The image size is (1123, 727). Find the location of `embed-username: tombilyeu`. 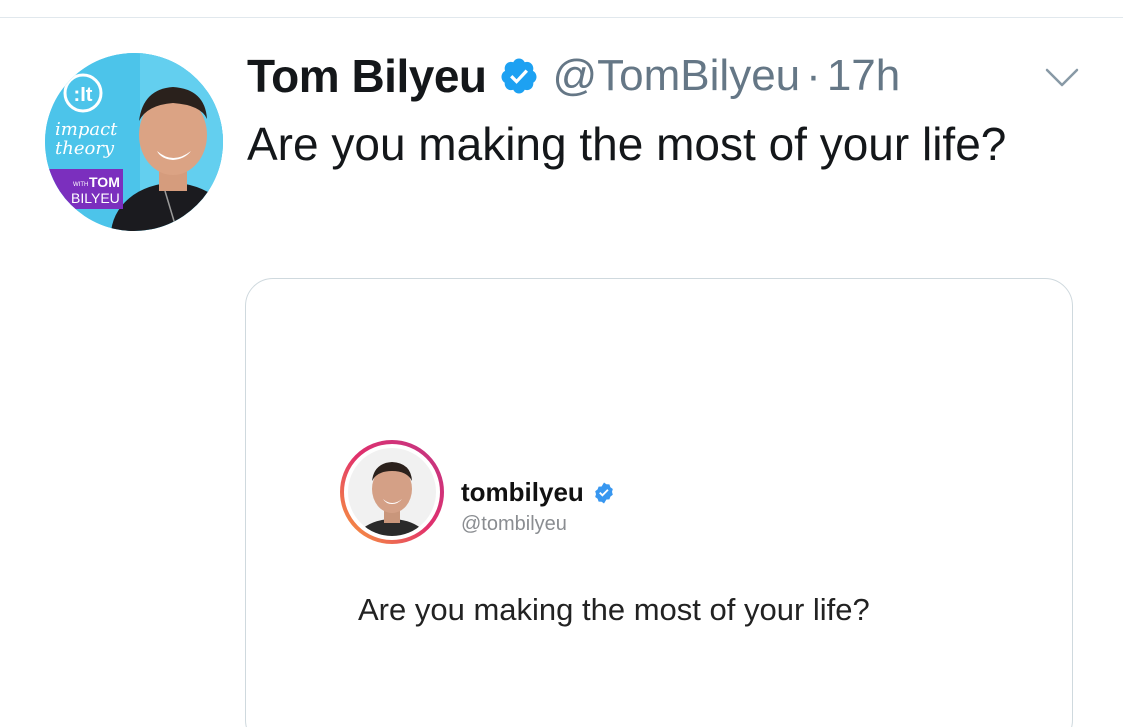

embed-username: tombilyeu is located at coordinates (538, 492).